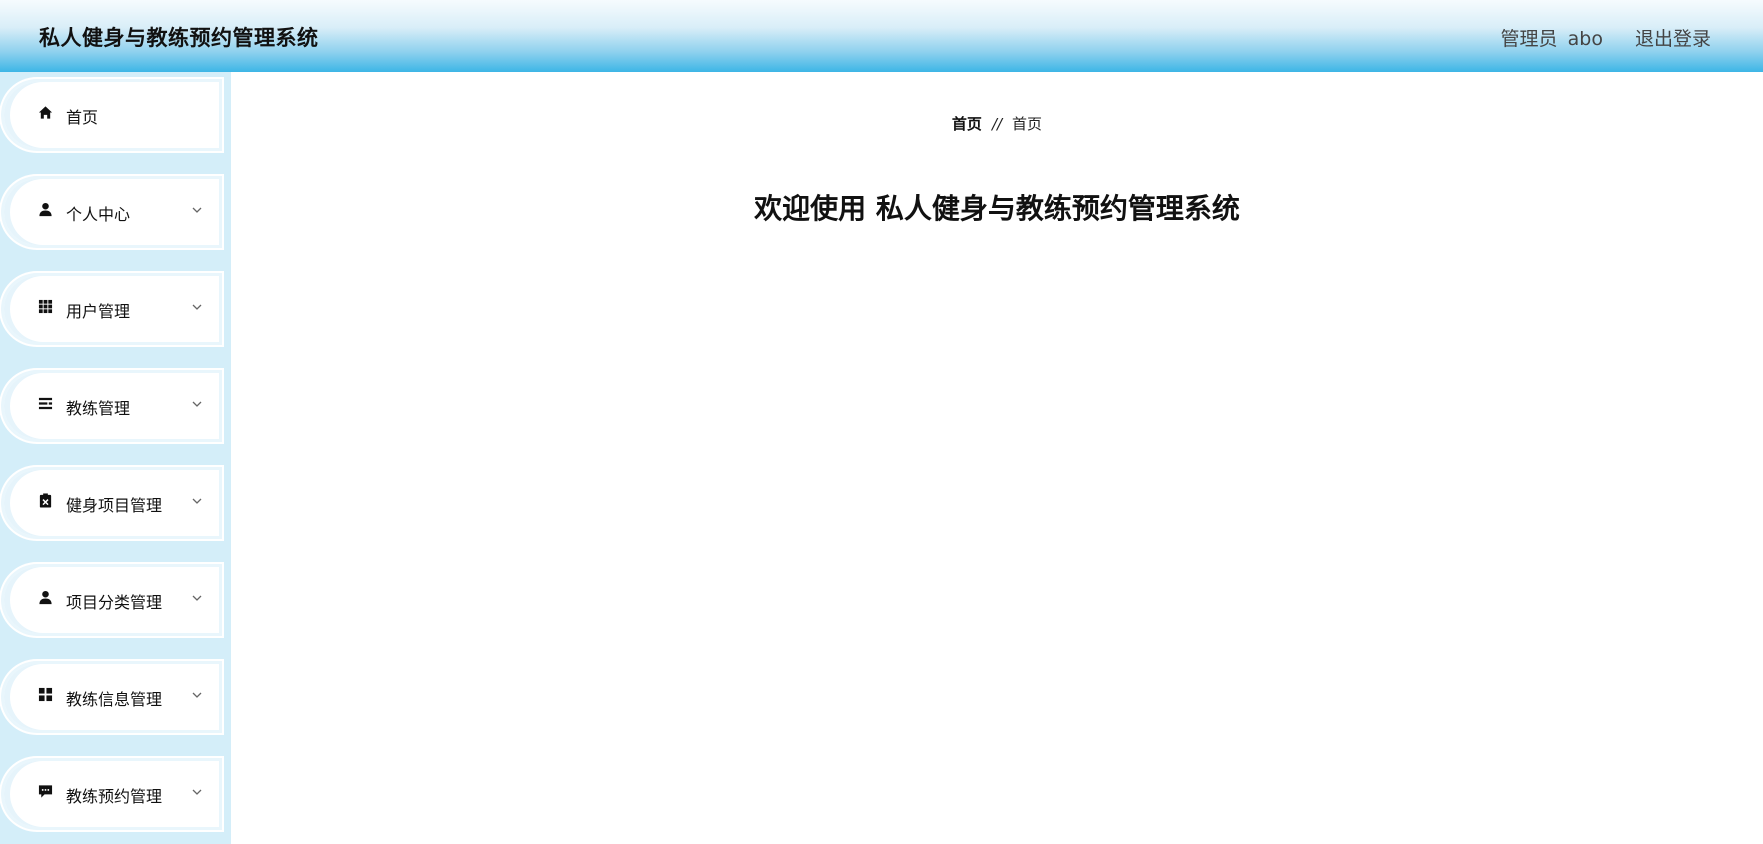 Image resolution: width=1763 pixels, height=844 pixels. What do you see at coordinates (179, 38) in the screenshot?
I see `app-title: 私人健身与教练预约管理系统` at bounding box center [179, 38].